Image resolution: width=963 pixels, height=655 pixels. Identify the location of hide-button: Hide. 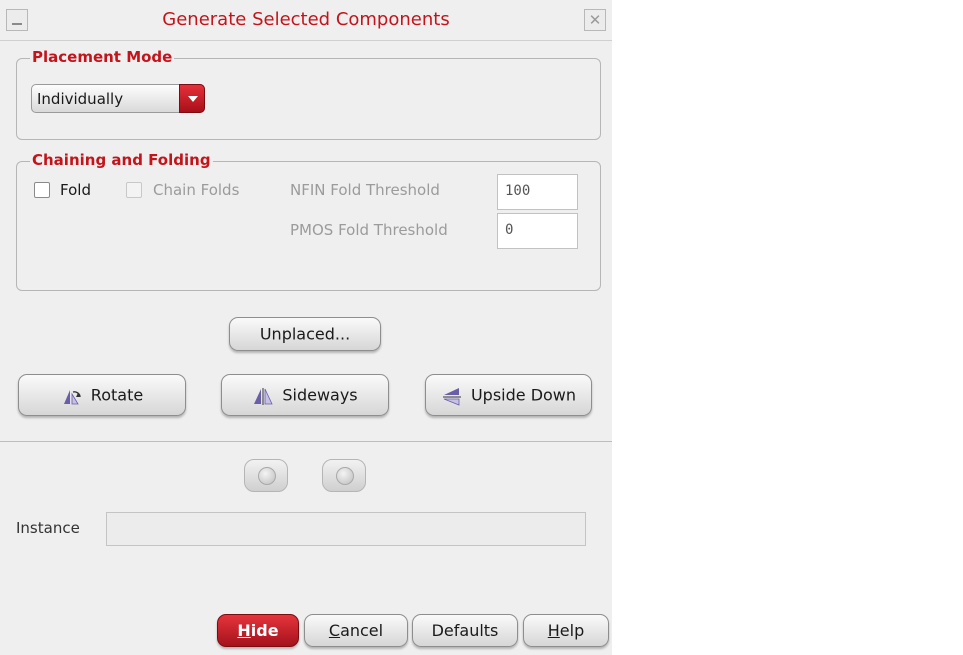
(258, 630).